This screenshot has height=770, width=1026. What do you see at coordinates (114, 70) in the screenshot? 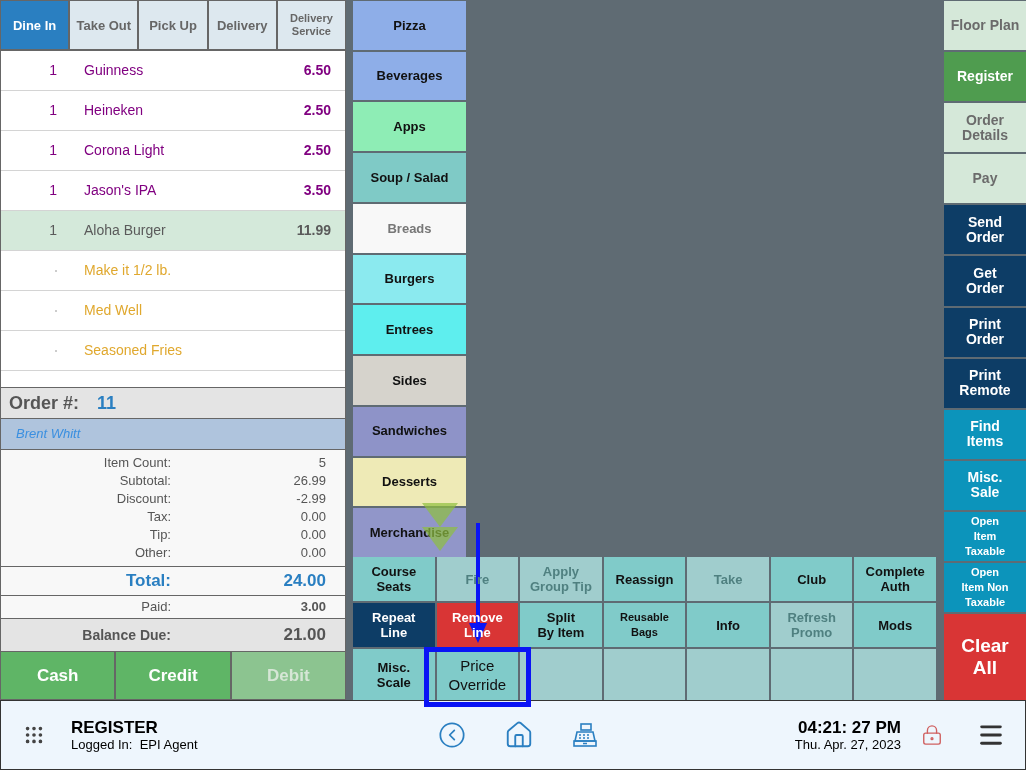
I see `item-name: Guinness` at bounding box center [114, 70].